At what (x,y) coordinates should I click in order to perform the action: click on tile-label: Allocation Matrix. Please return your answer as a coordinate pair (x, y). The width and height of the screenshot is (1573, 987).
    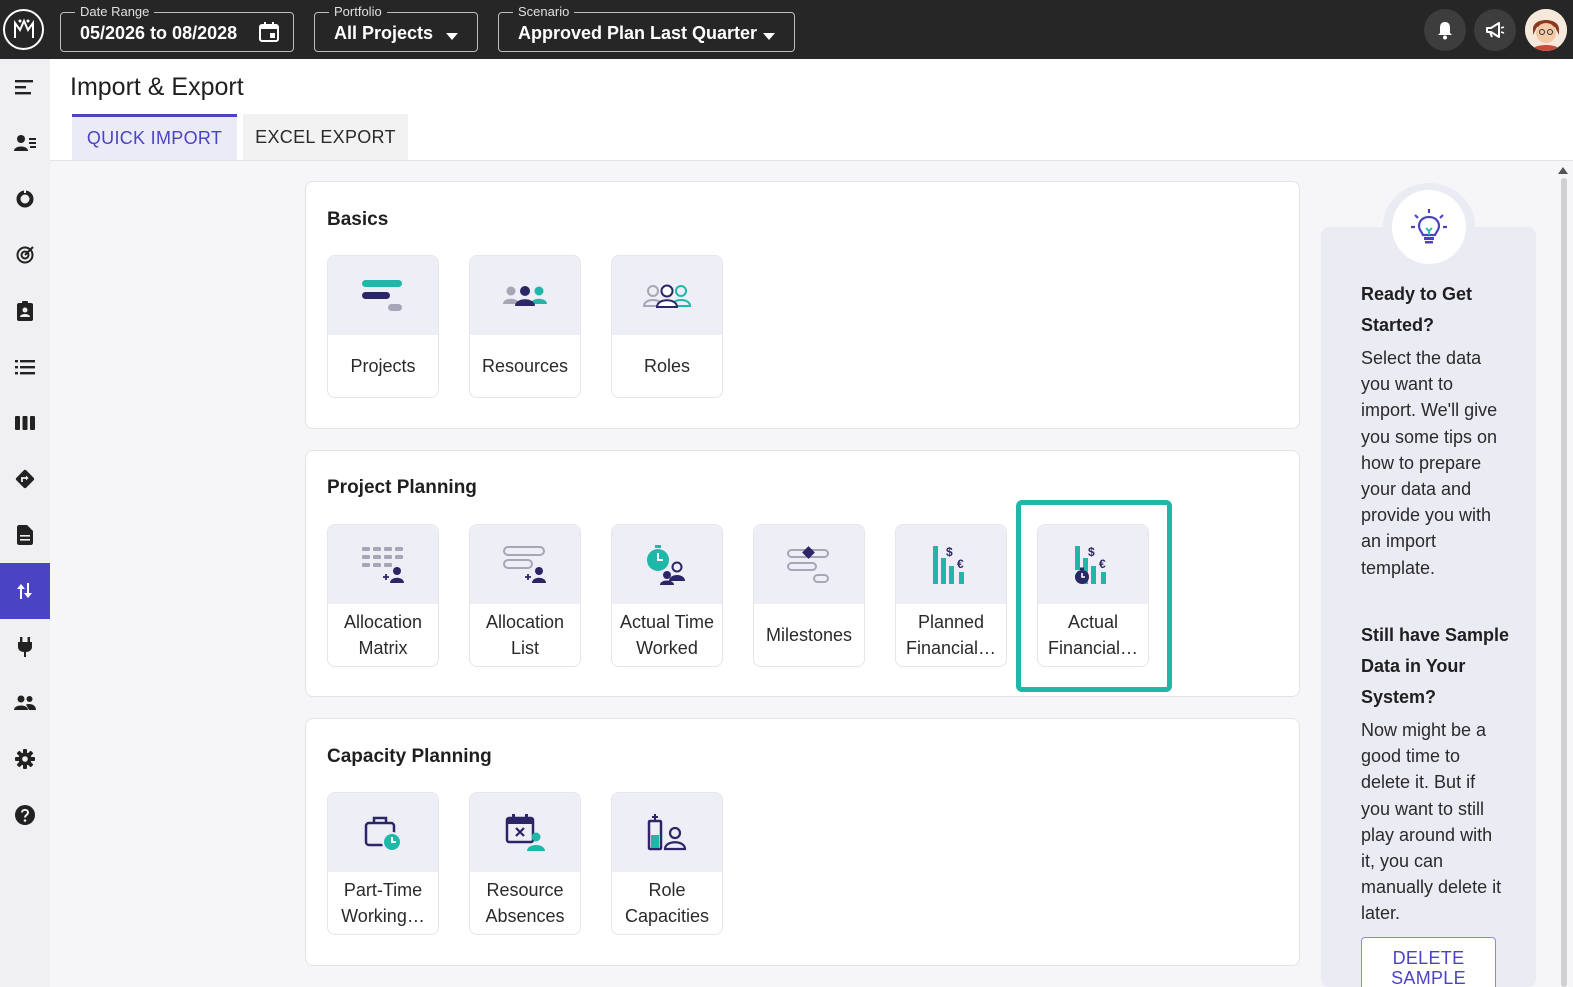
    Looking at the image, I should click on (383, 635).